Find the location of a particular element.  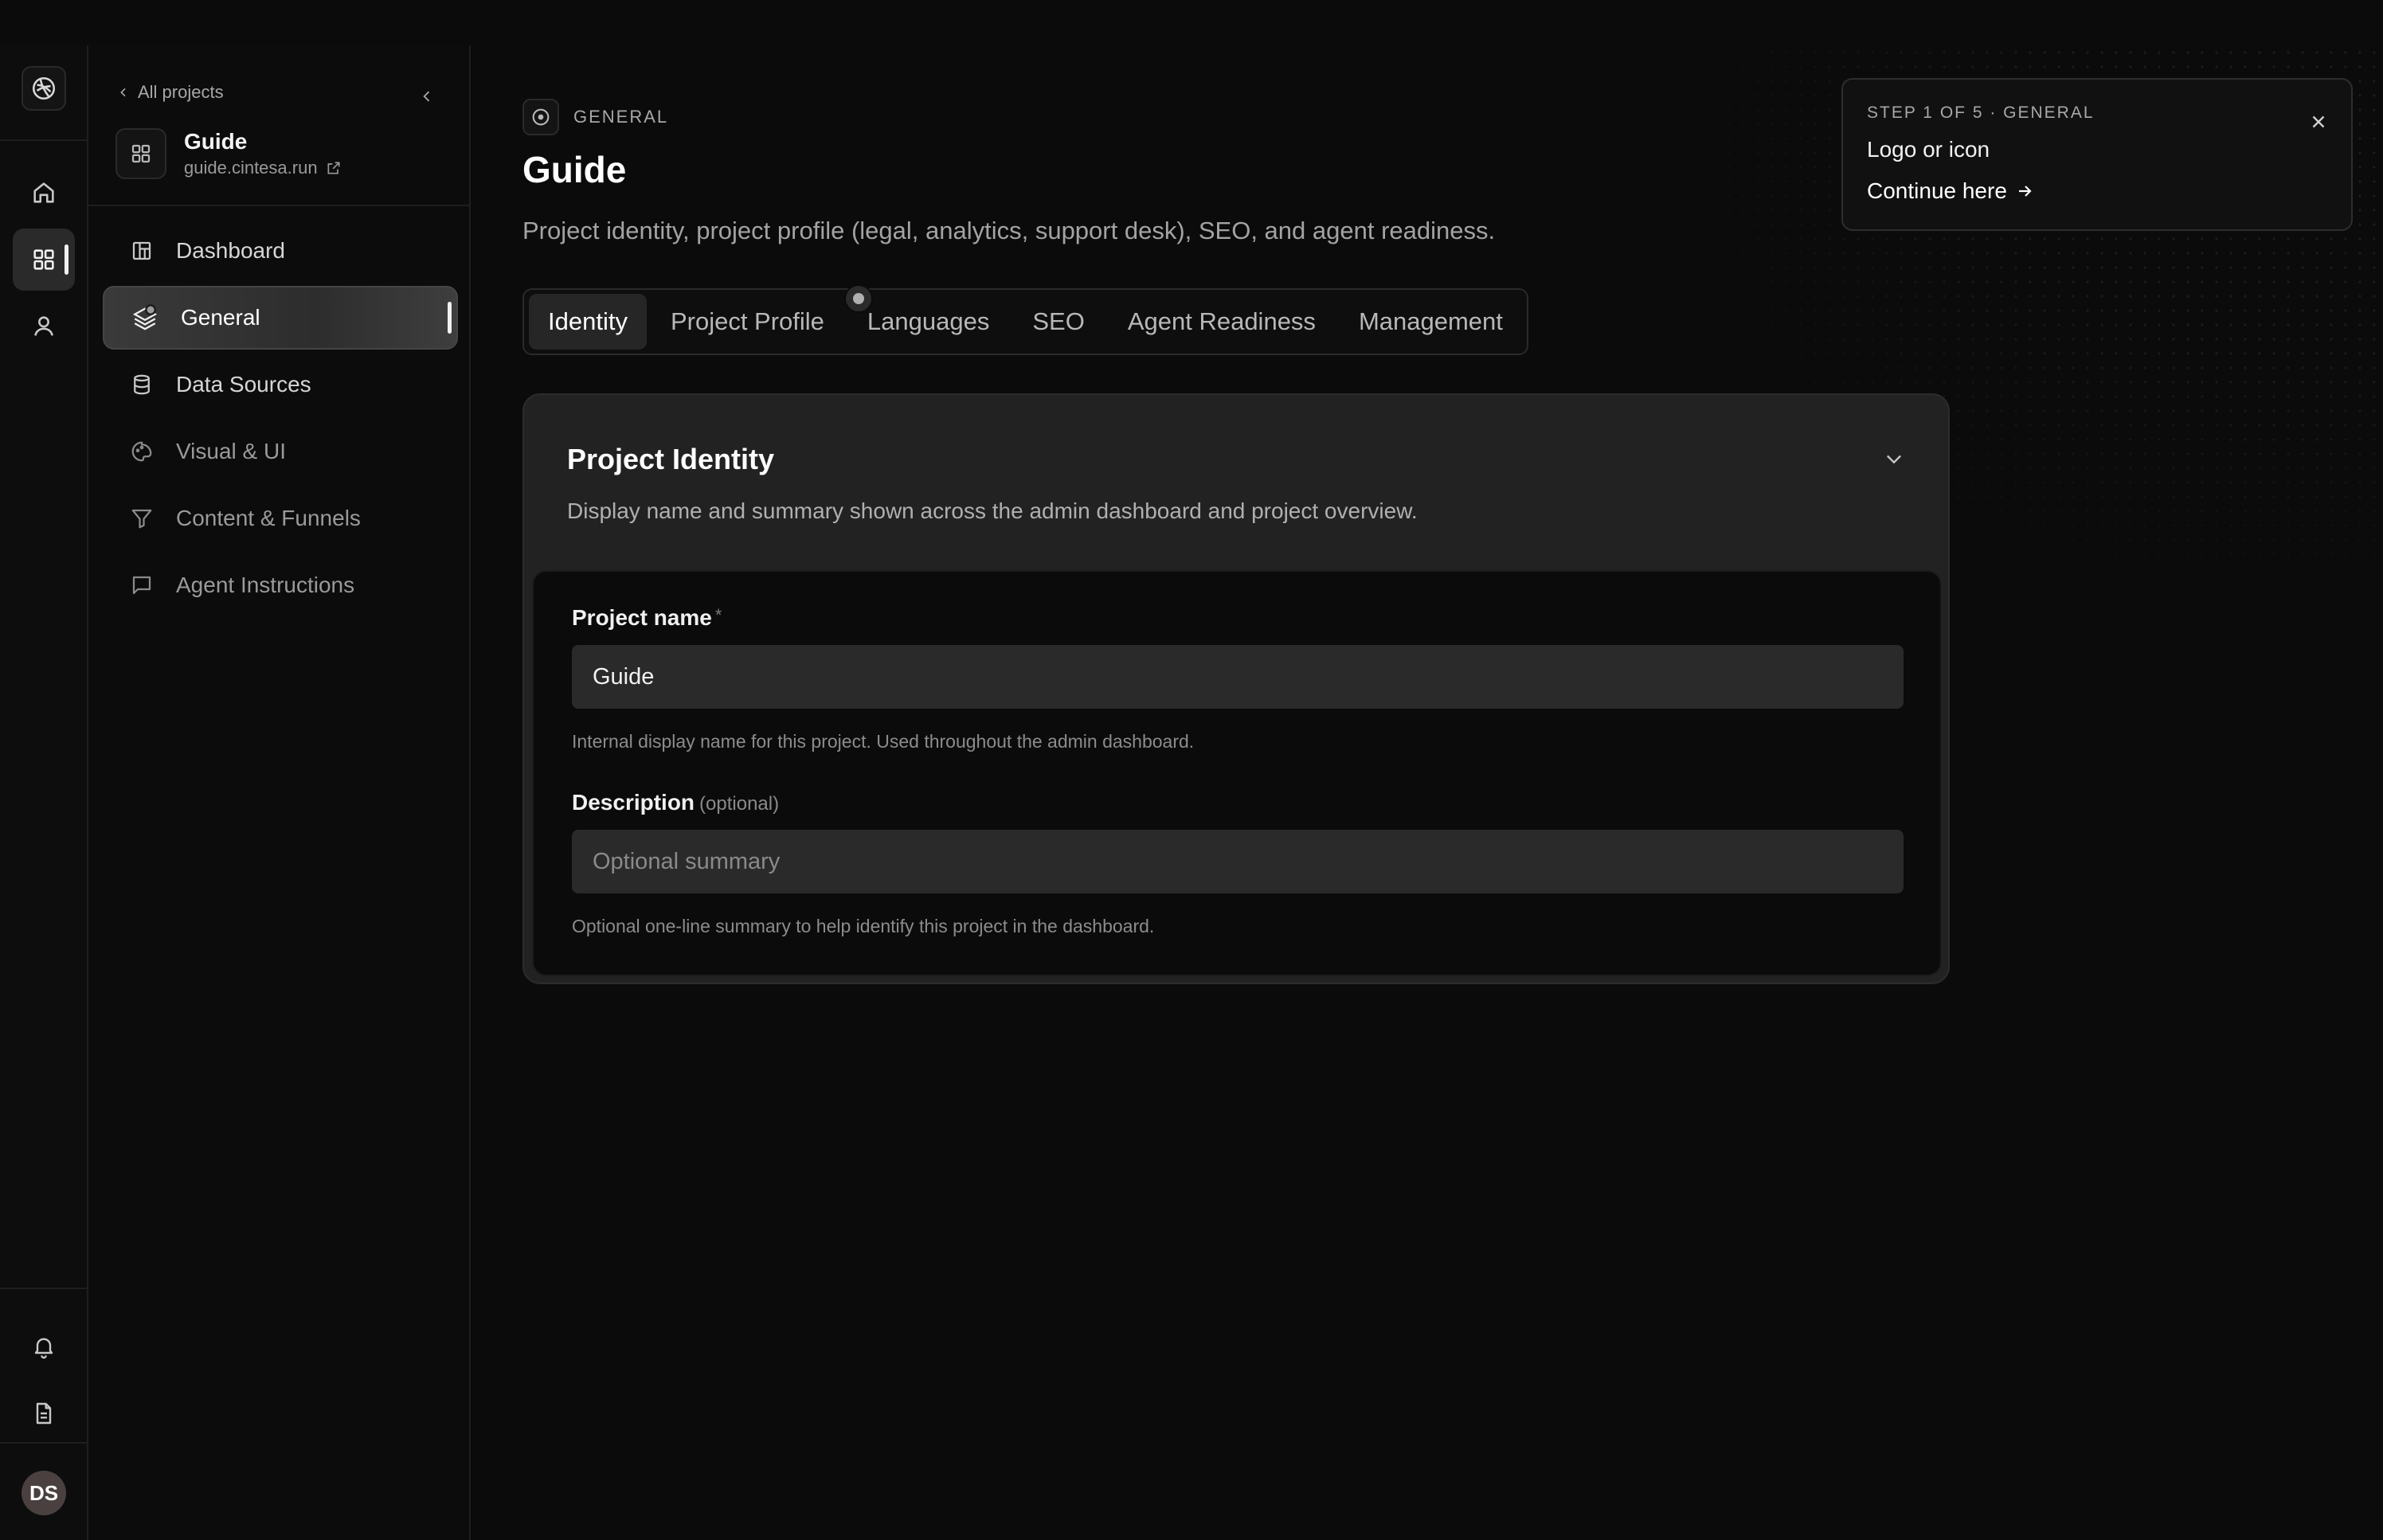

required-marker: * is located at coordinates (718, 615).